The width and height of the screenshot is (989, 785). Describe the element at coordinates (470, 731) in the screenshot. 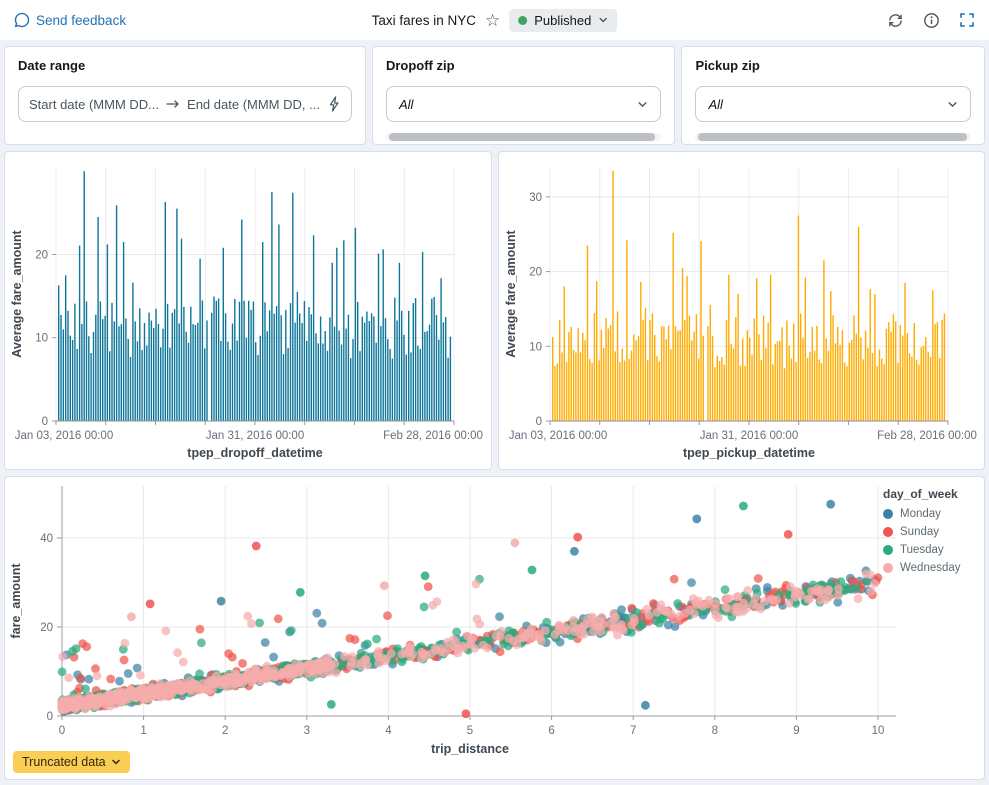

I see `svg-text: 5` at that location.